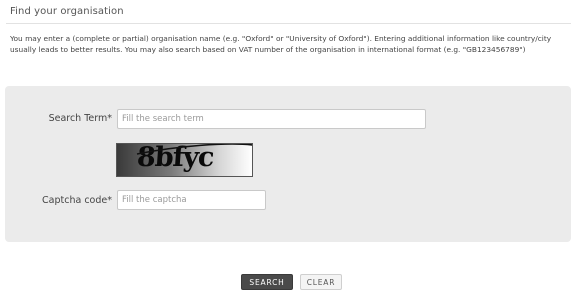 The height and width of the screenshot is (290, 571). Describe the element at coordinates (191, 200) in the screenshot. I see `captcha-input` at that location.